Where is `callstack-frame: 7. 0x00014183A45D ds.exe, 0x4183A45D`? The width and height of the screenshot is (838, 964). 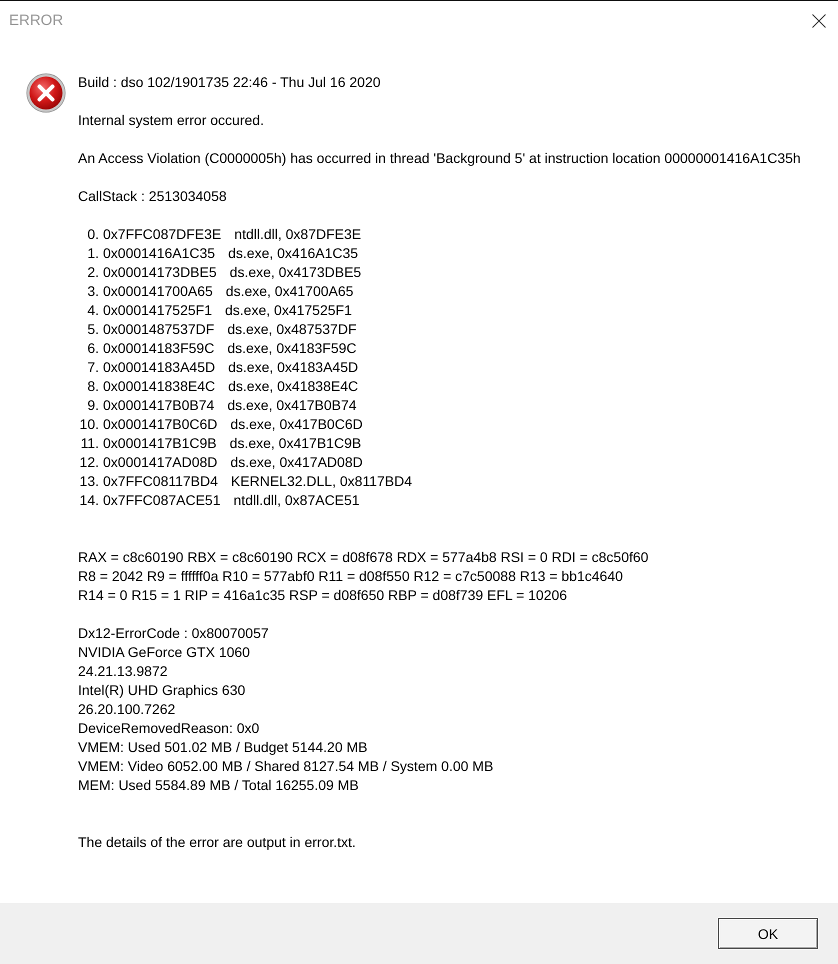 callstack-frame: 7. 0x00014183A45D ds.exe, 0x4183A45D is located at coordinates (218, 367).